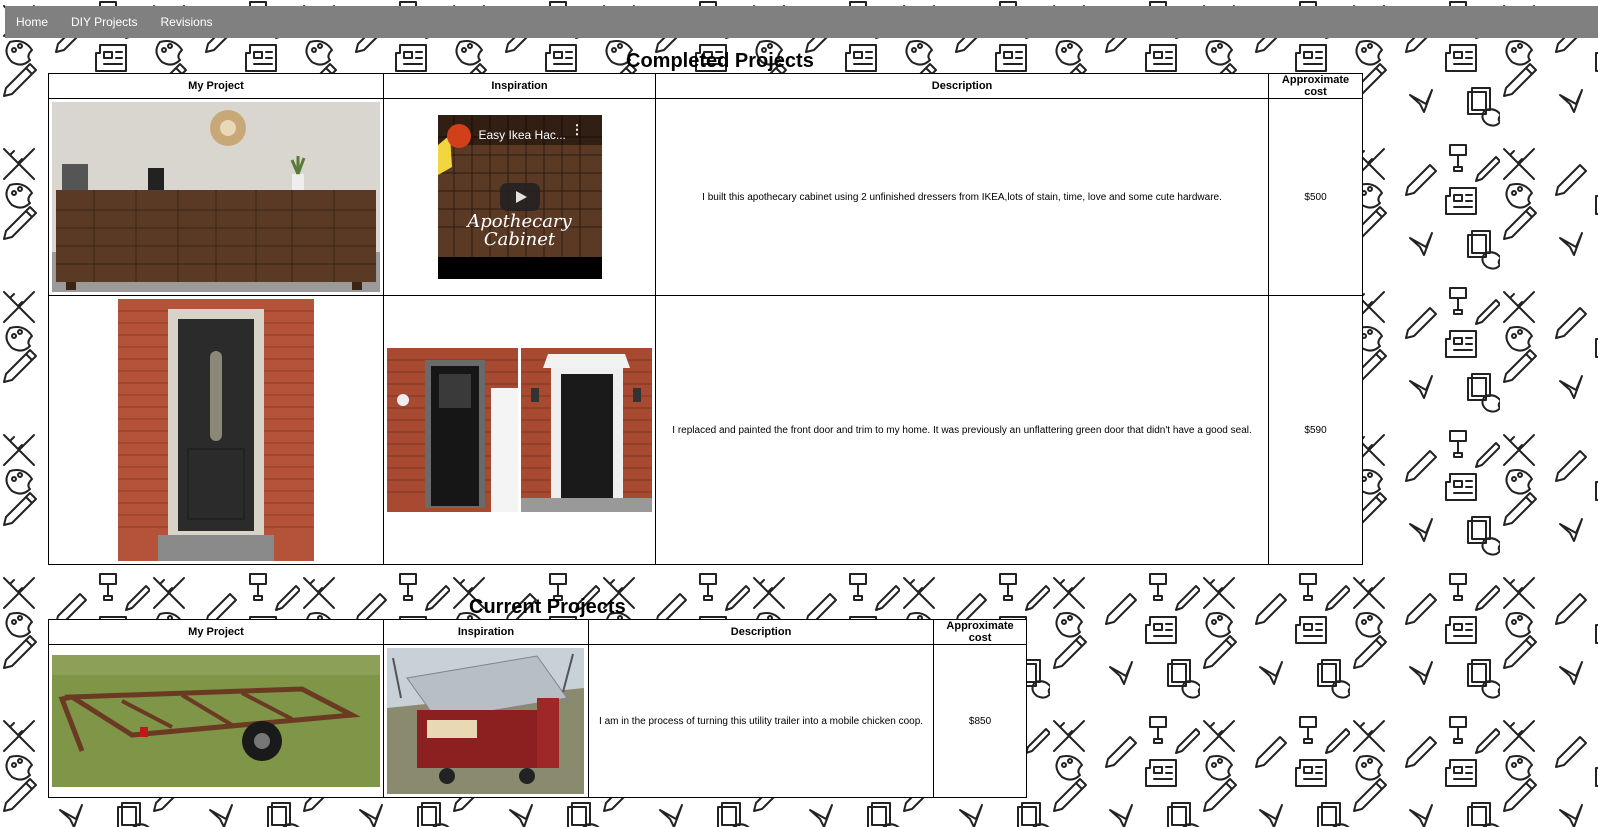 The height and width of the screenshot is (827, 1598). Describe the element at coordinates (801, 22) in the screenshot. I see `top-navbar: Home DIY Projects Revisions` at that location.